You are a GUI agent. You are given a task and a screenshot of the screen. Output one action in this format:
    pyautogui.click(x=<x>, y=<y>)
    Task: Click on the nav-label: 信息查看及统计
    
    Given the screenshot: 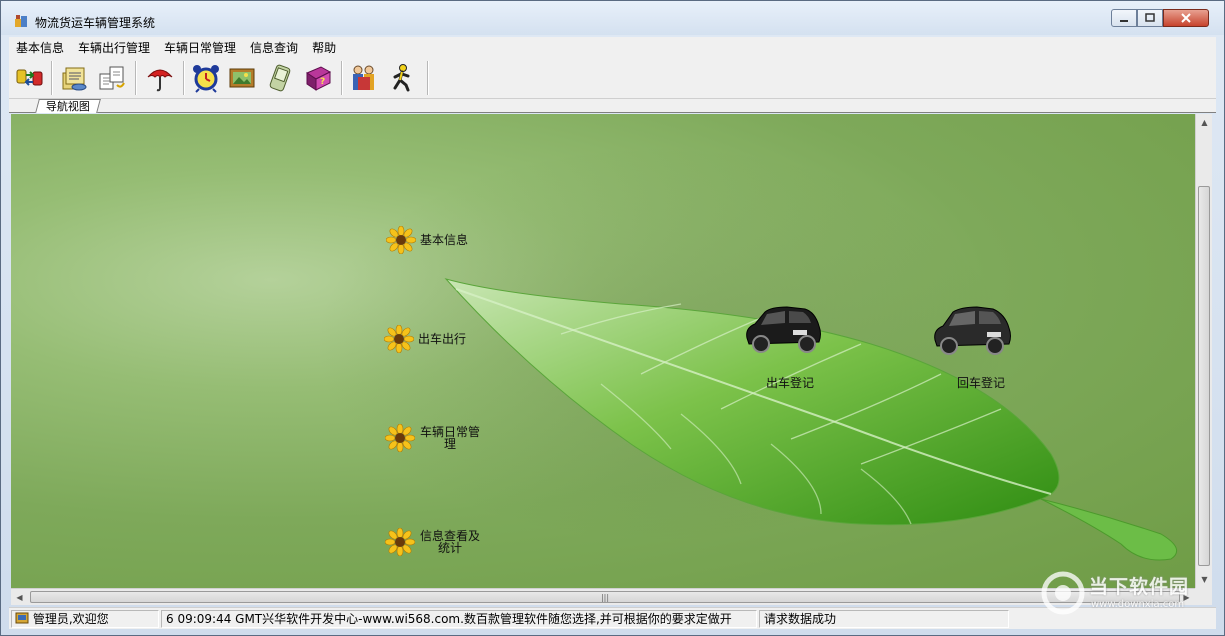 What is the action you would take?
    pyautogui.click(x=449, y=542)
    